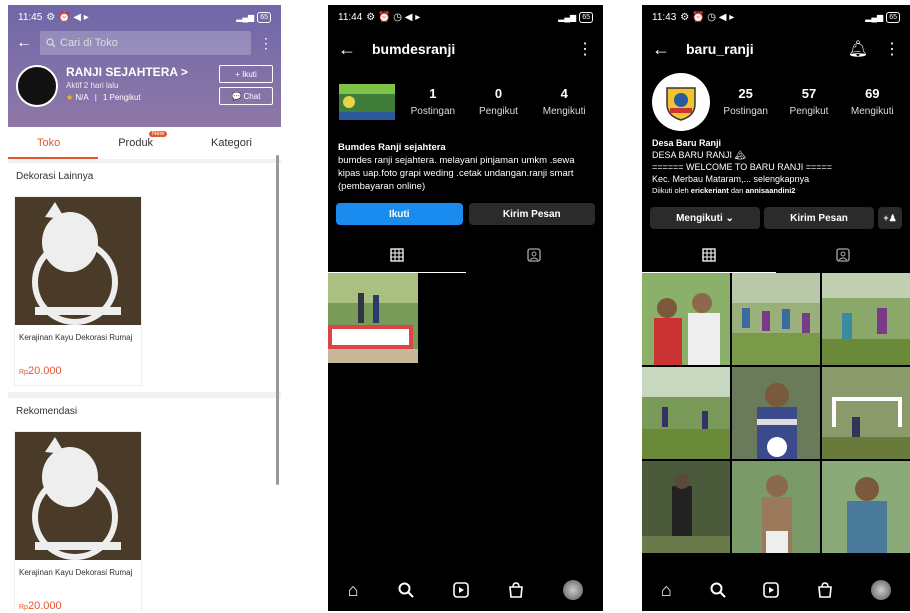  Describe the element at coordinates (78, 496) in the screenshot. I see `product-image` at that location.